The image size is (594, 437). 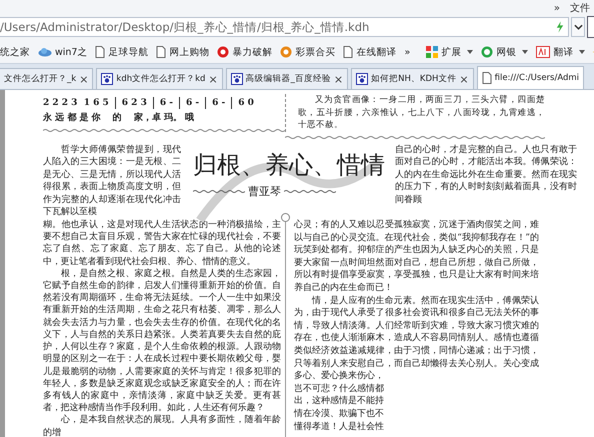 I want to click on cloud-icon, so click(x=45, y=52).